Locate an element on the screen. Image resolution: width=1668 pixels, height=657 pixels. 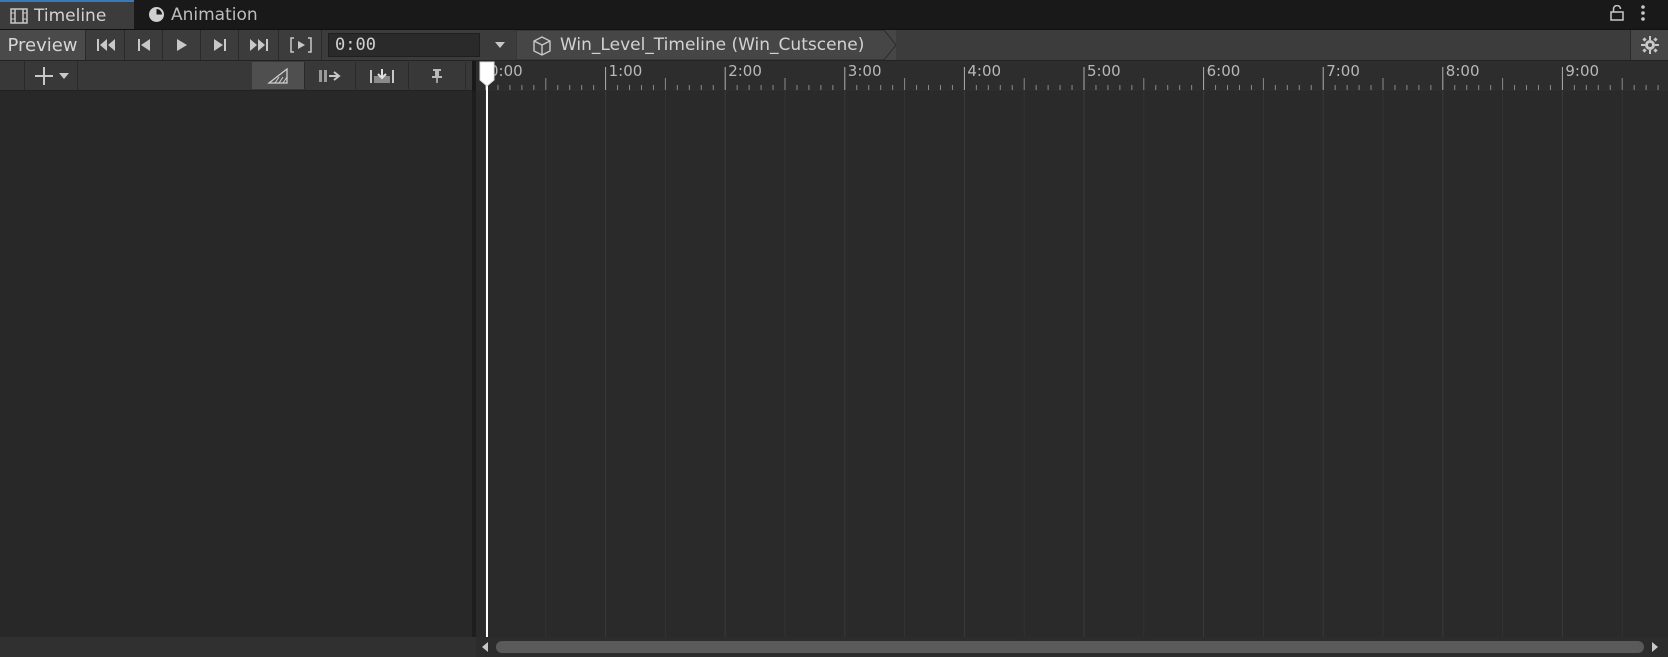
gear-icon is located at coordinates (1649, 45).